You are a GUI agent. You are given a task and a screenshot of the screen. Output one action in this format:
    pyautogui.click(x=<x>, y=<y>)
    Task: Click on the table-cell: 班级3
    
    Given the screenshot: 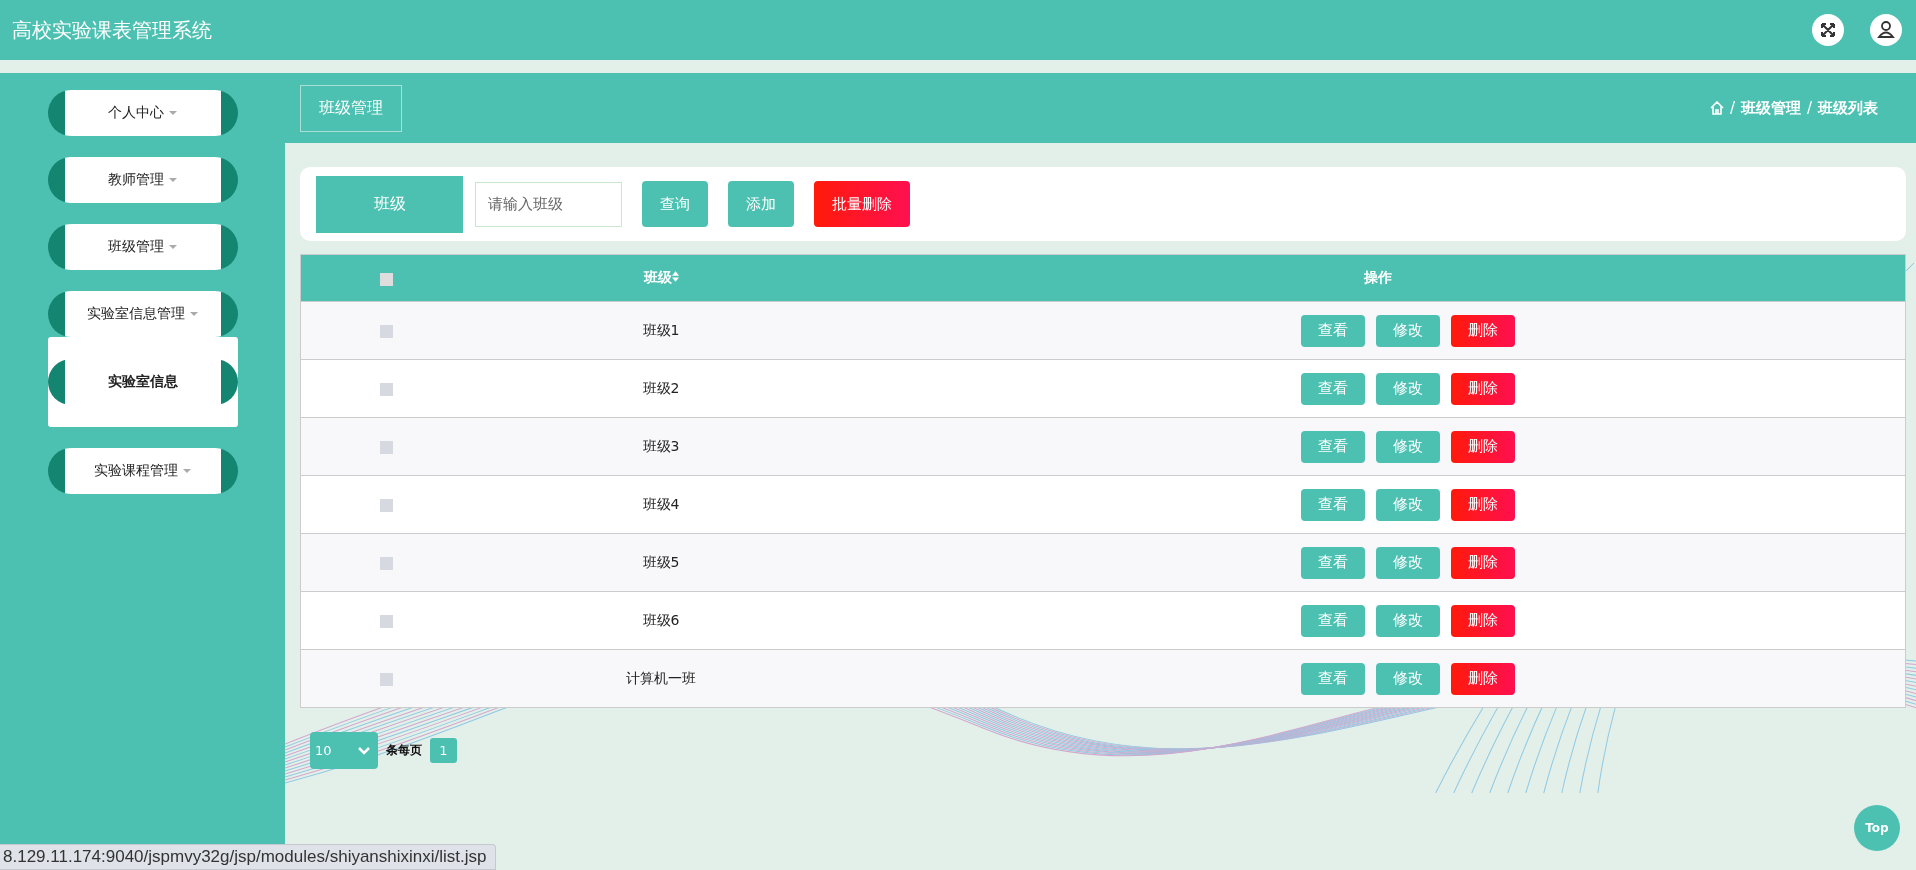 What is the action you would take?
    pyautogui.click(x=661, y=445)
    